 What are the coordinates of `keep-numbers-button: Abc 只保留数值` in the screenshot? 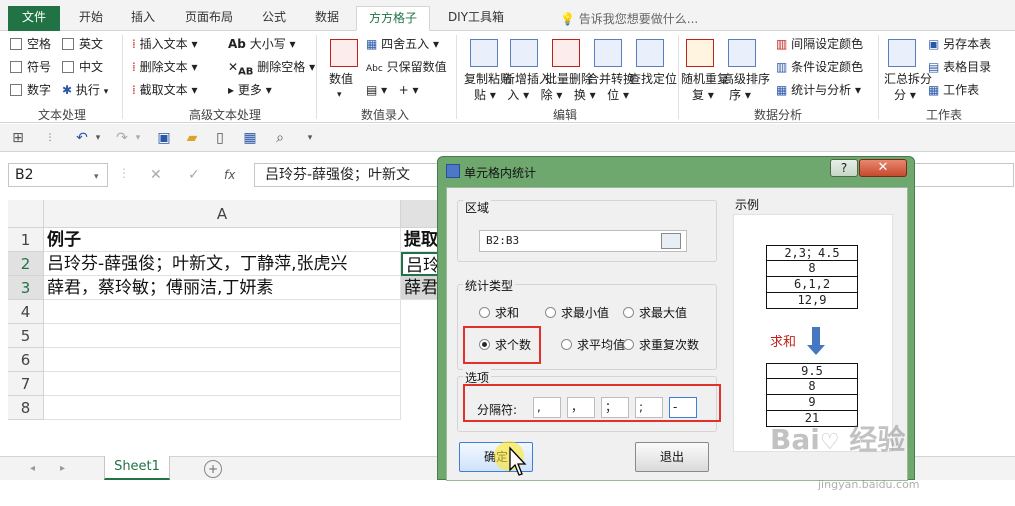 It's located at (406, 68).